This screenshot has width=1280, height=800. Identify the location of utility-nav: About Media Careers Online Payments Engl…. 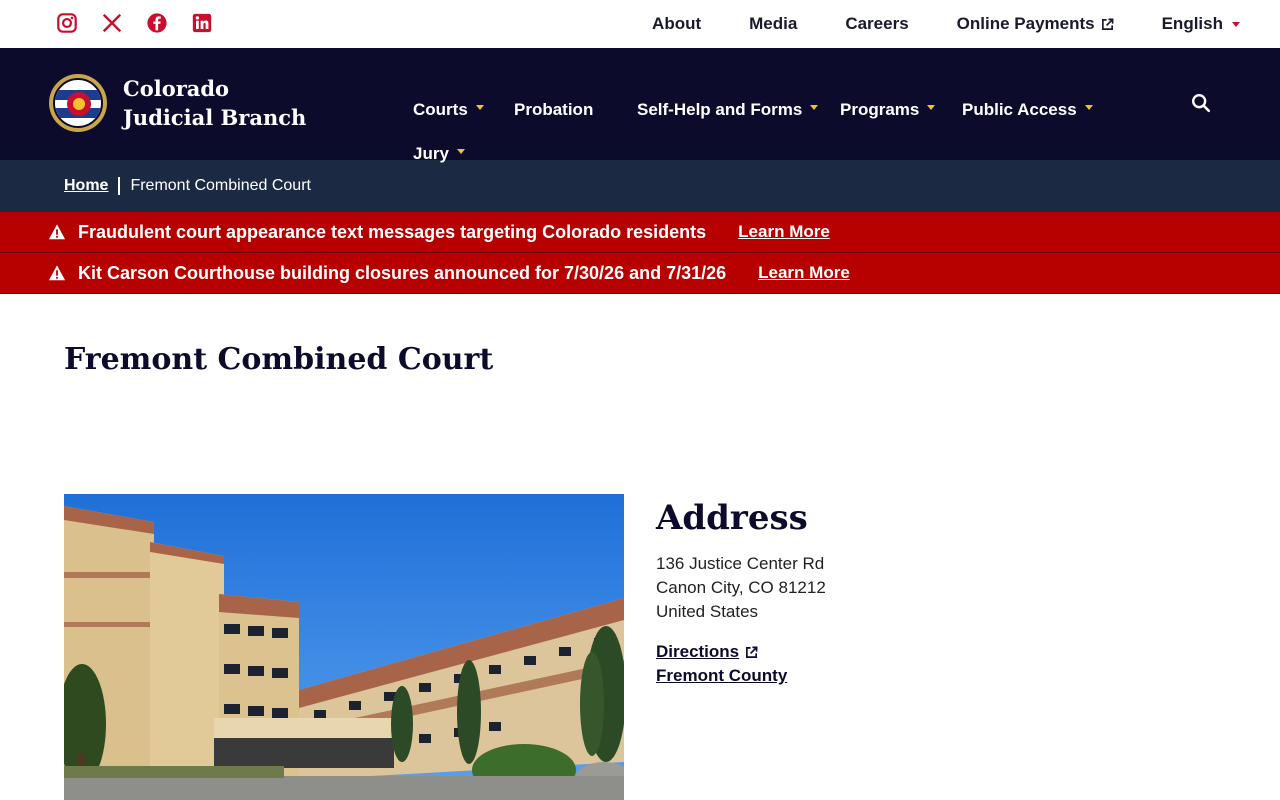
(922, 24).